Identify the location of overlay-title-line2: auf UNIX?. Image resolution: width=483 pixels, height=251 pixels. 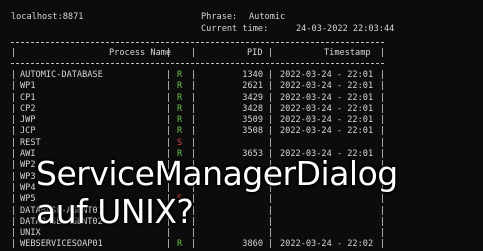
(115, 211).